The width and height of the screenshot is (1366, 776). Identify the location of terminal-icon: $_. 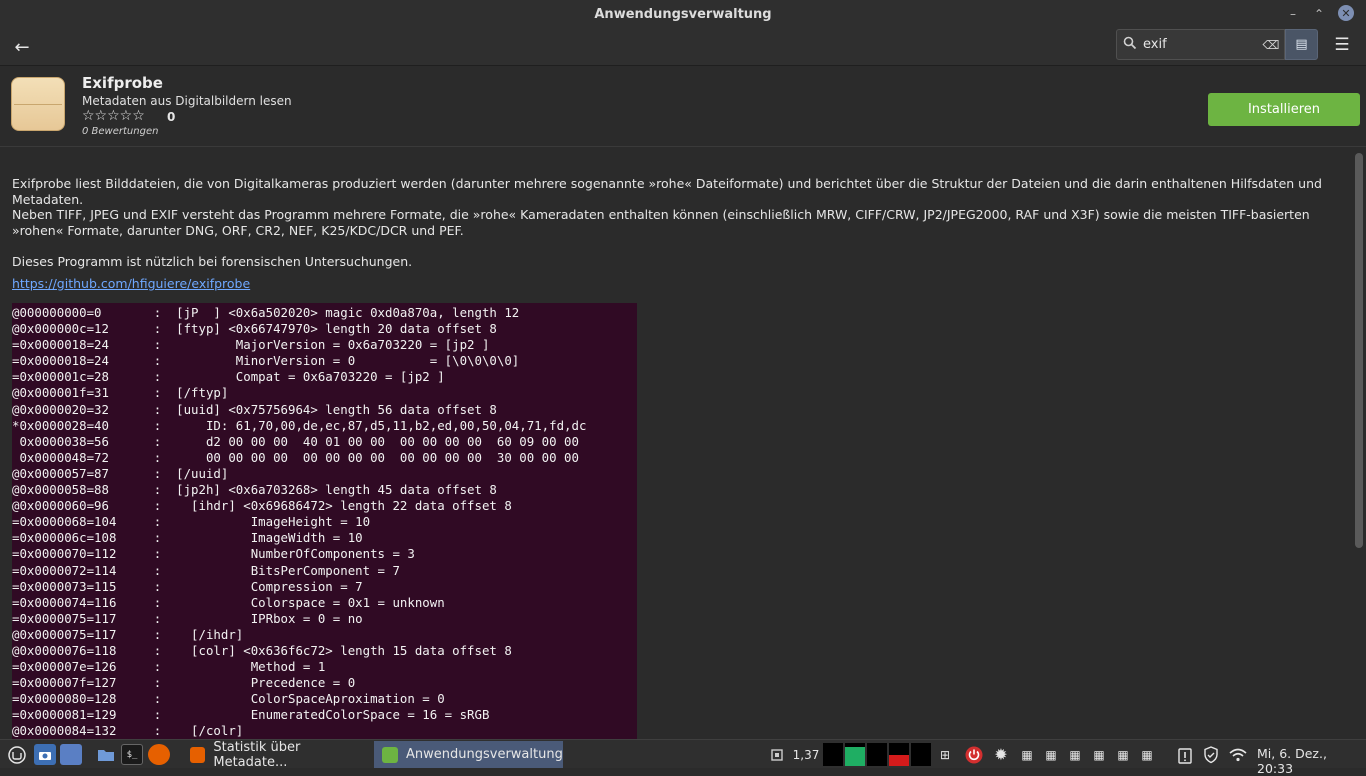
(132, 754).